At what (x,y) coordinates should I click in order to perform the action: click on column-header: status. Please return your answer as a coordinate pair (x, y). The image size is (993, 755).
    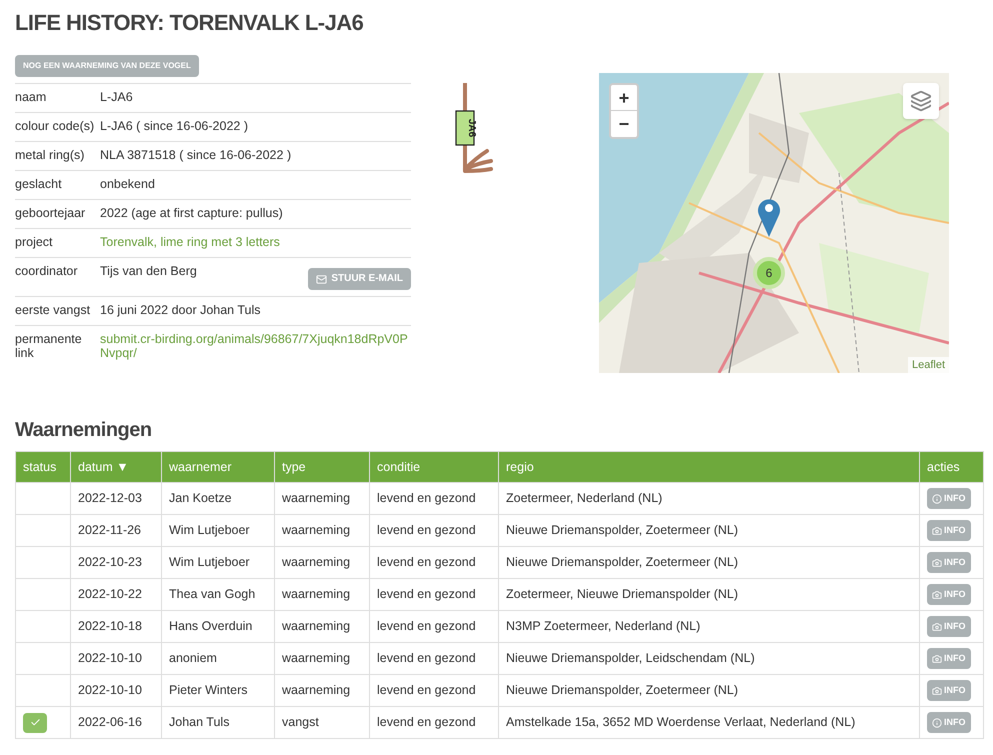
    Looking at the image, I should click on (43, 467).